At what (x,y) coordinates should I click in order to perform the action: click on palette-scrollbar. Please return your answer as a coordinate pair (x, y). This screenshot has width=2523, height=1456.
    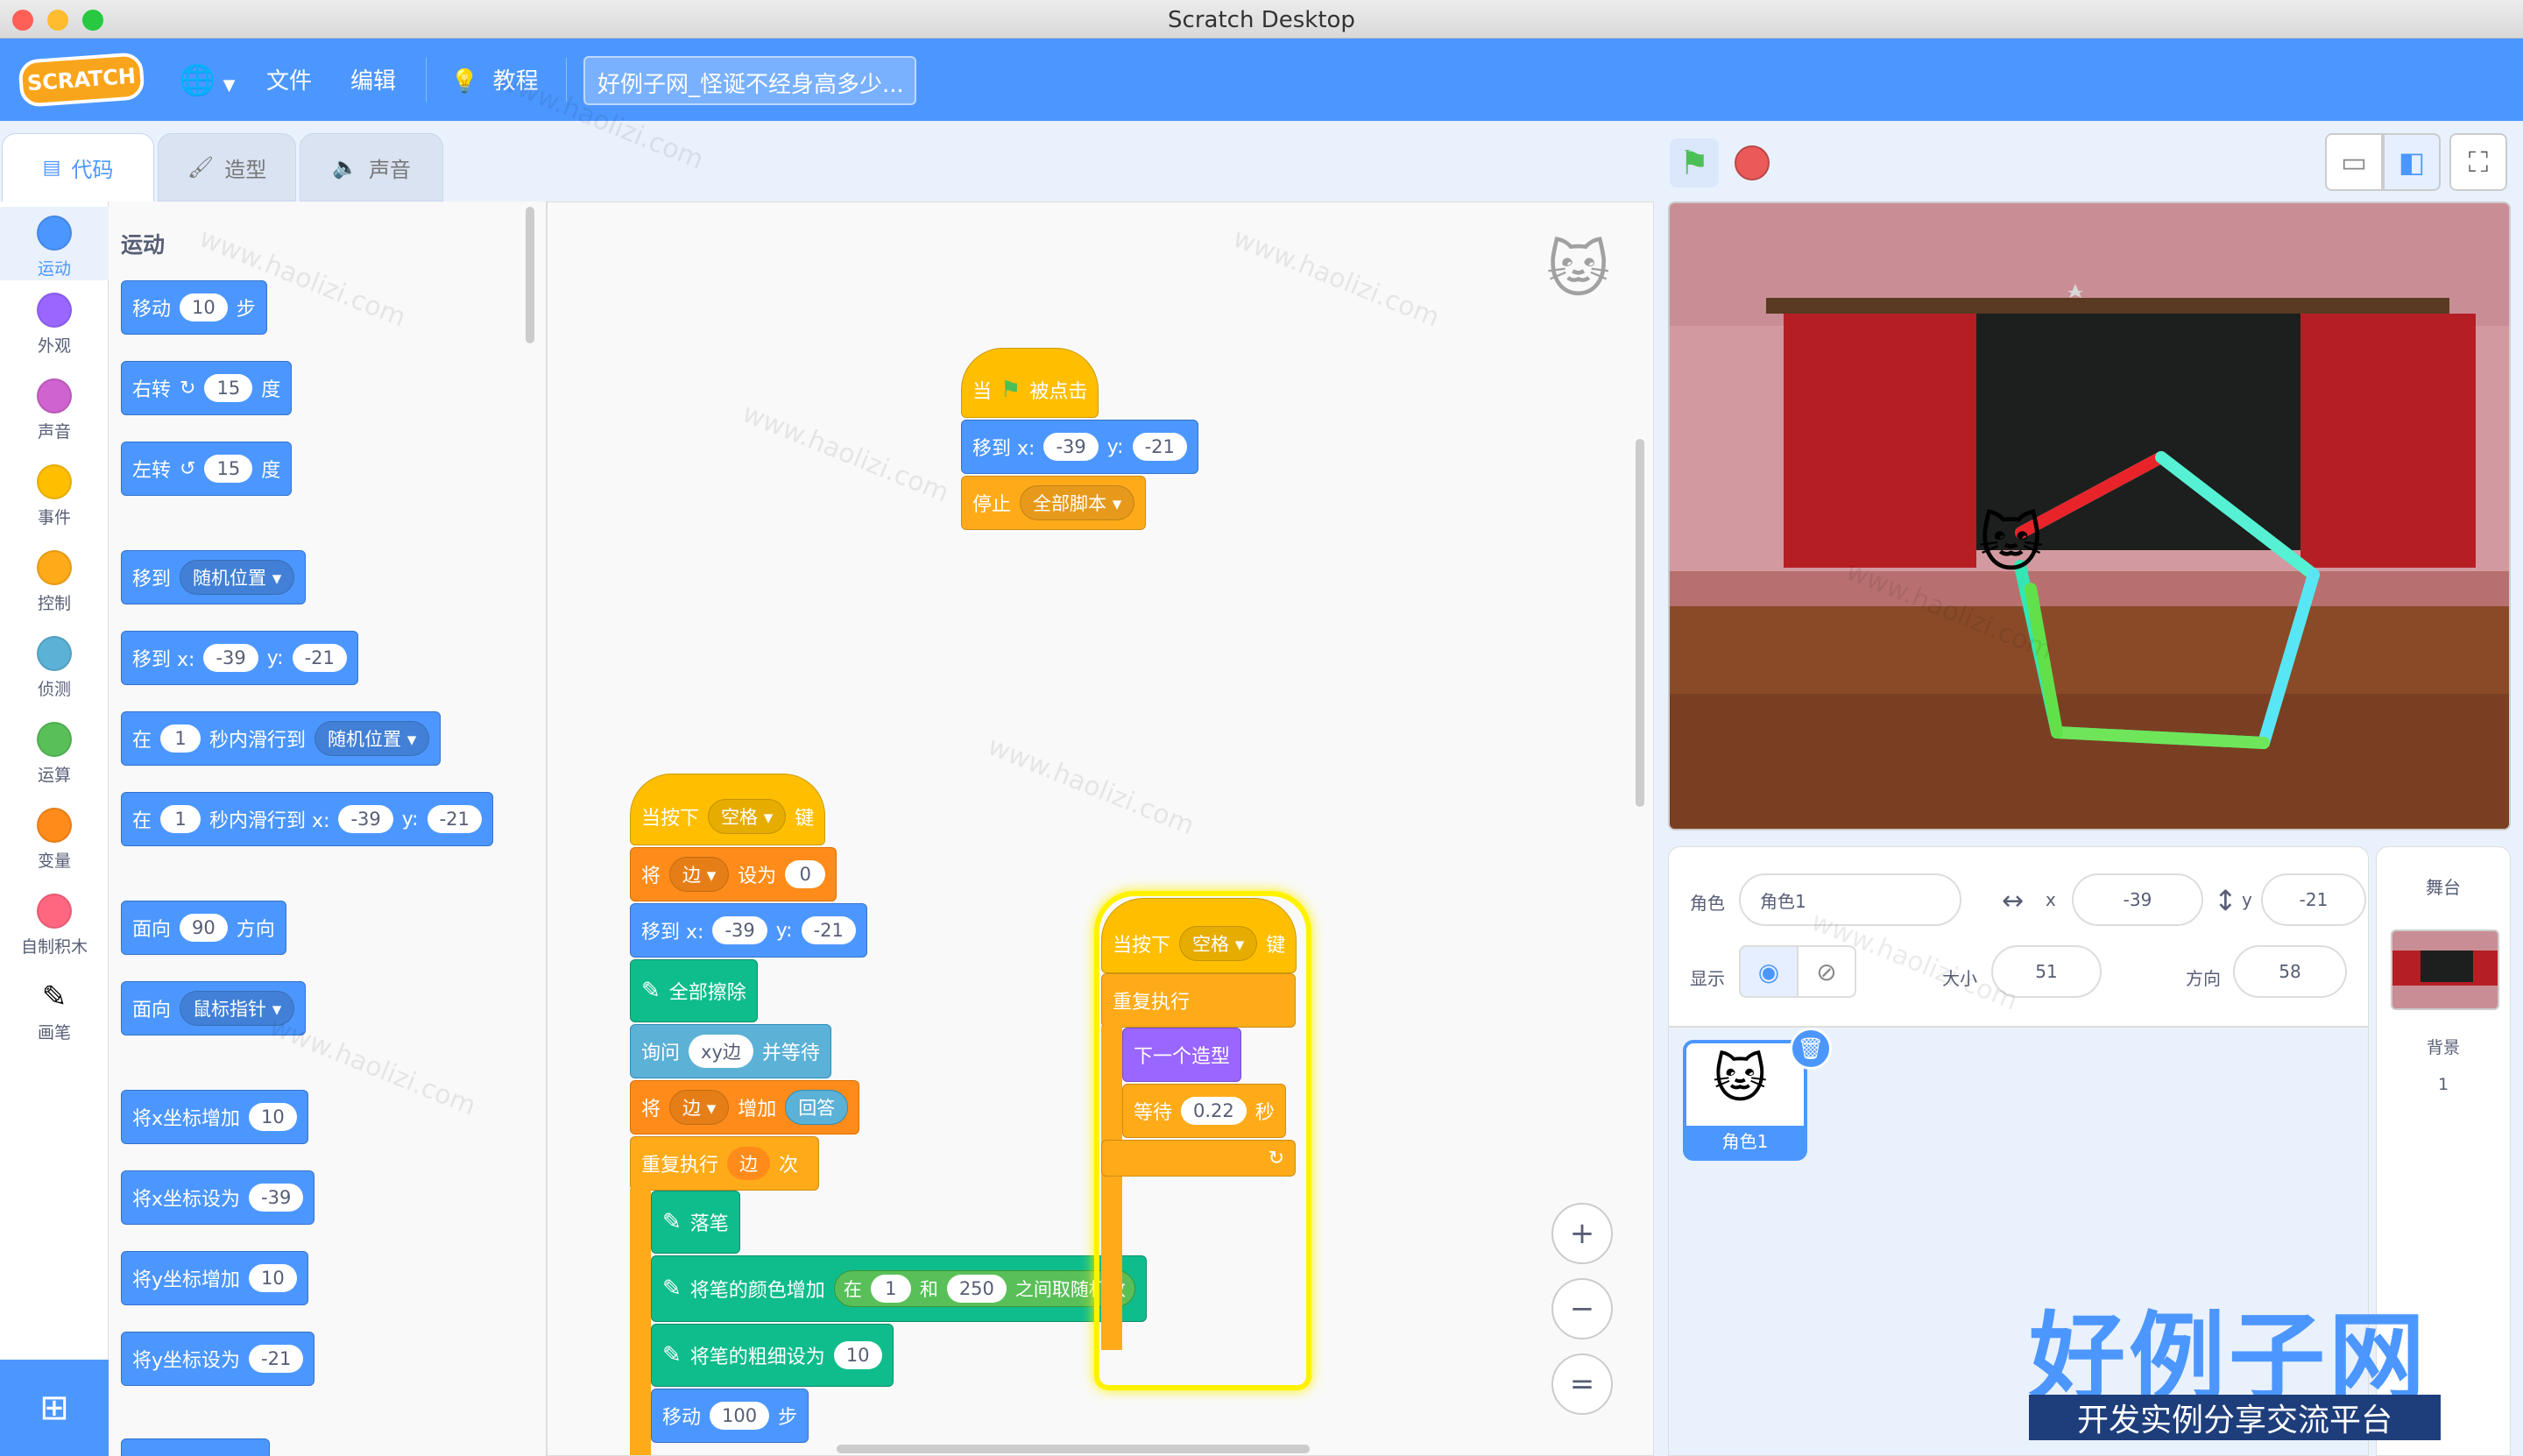
    Looking at the image, I should click on (530, 275).